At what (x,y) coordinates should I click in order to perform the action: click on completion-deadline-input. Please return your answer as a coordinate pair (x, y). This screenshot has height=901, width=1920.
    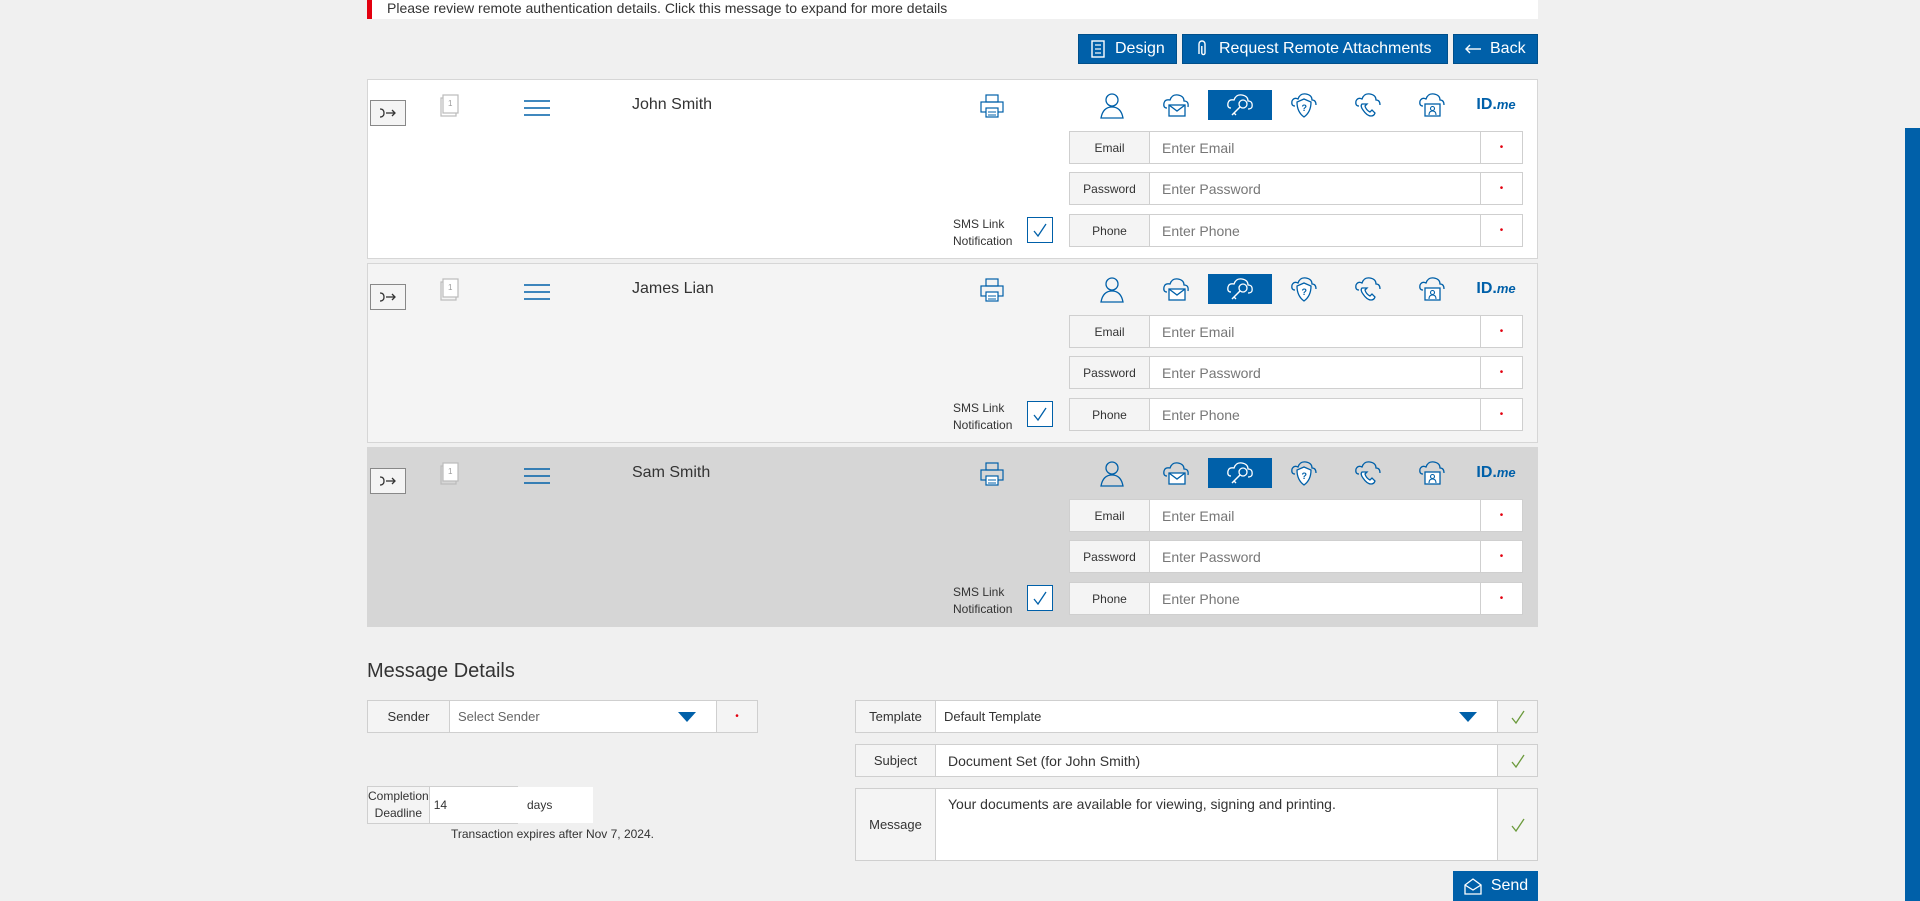
    Looking at the image, I should click on (511, 805).